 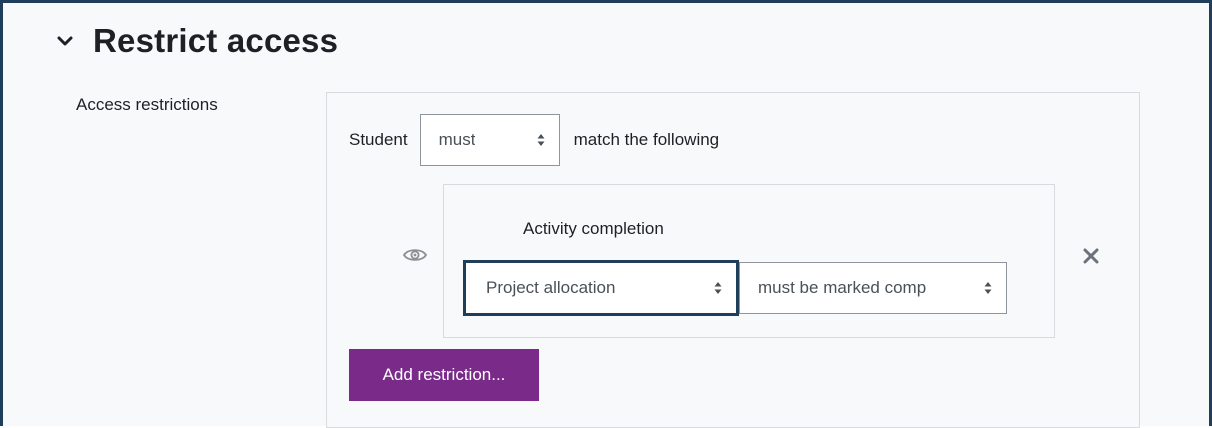 What do you see at coordinates (646, 139) in the screenshot?
I see `match-following-text: match the following` at bounding box center [646, 139].